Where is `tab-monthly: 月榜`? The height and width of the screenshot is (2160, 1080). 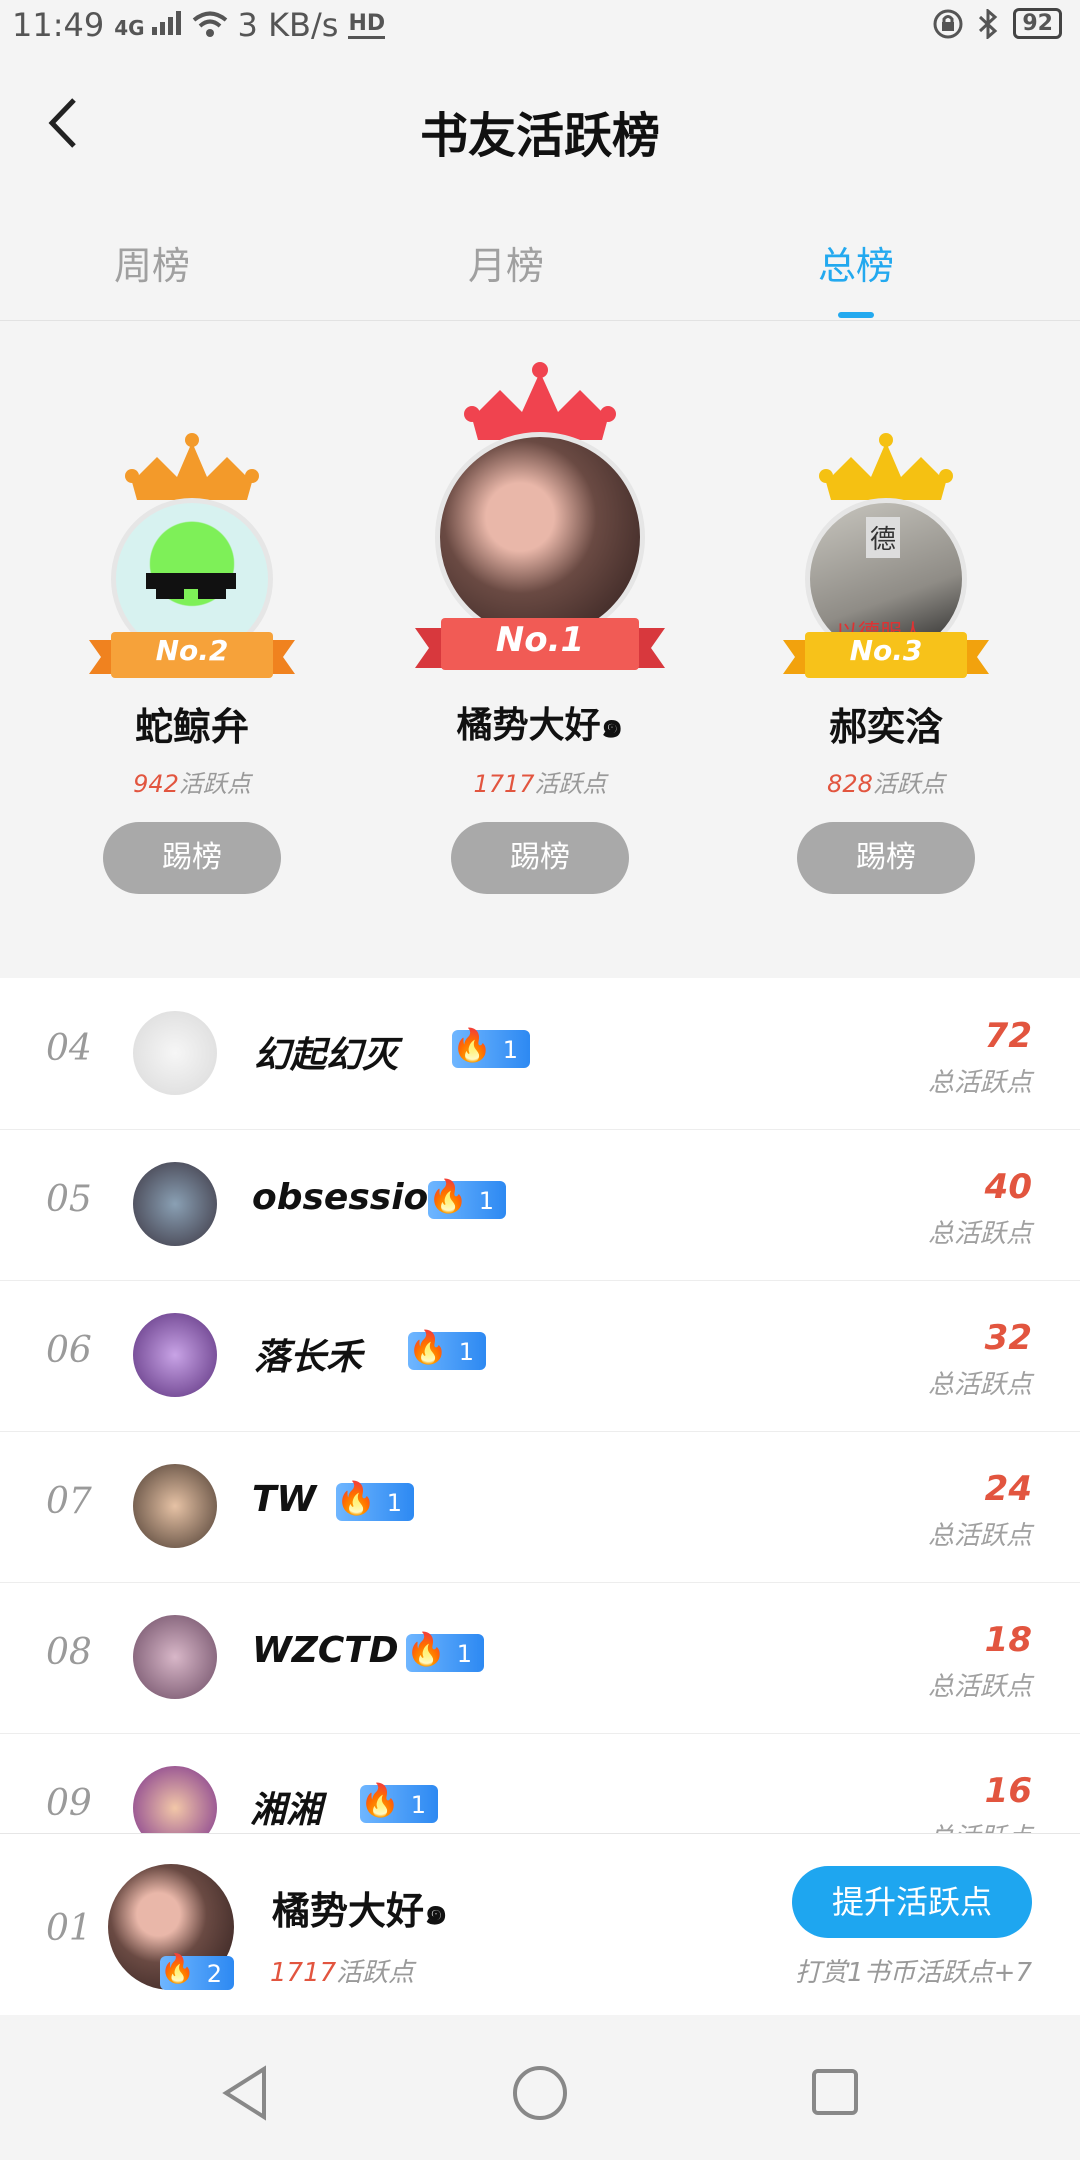
tab-monthly: 月榜 is located at coordinates (506, 262).